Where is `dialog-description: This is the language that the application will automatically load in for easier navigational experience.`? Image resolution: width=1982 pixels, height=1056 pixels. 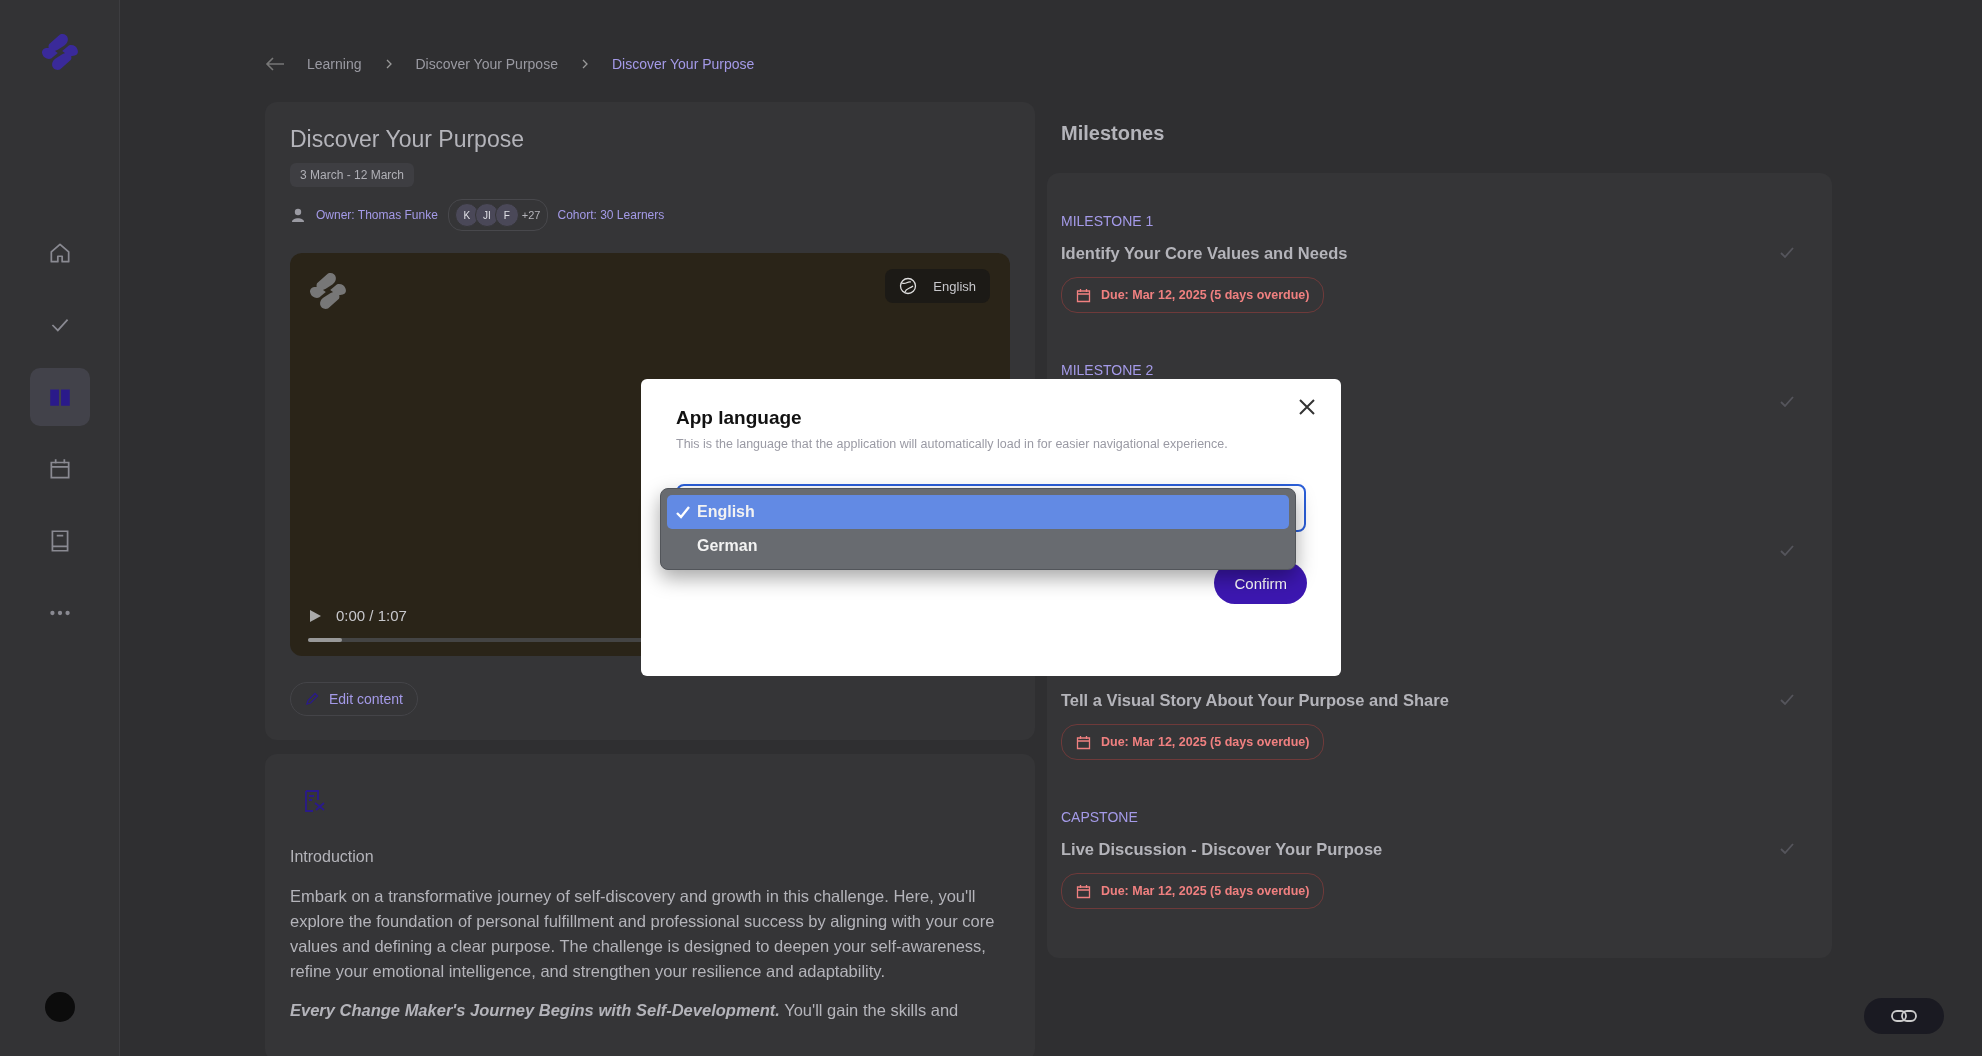 dialog-description: This is the language that the application will automatically load in for easier navigational experience. is located at coordinates (952, 444).